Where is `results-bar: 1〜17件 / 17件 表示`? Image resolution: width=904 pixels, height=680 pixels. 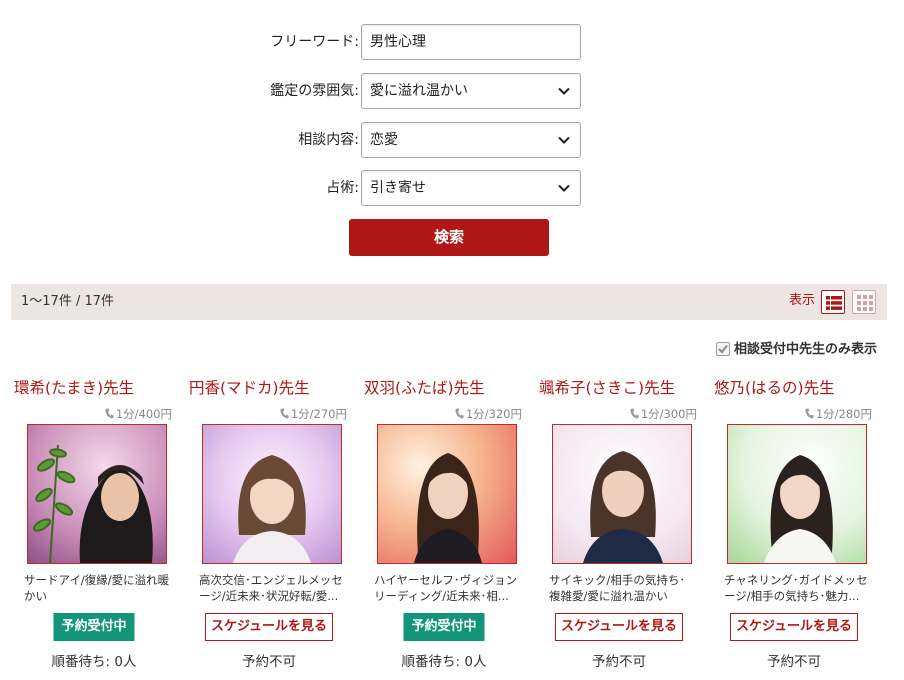 results-bar: 1〜17件 / 17件 表示 is located at coordinates (449, 302).